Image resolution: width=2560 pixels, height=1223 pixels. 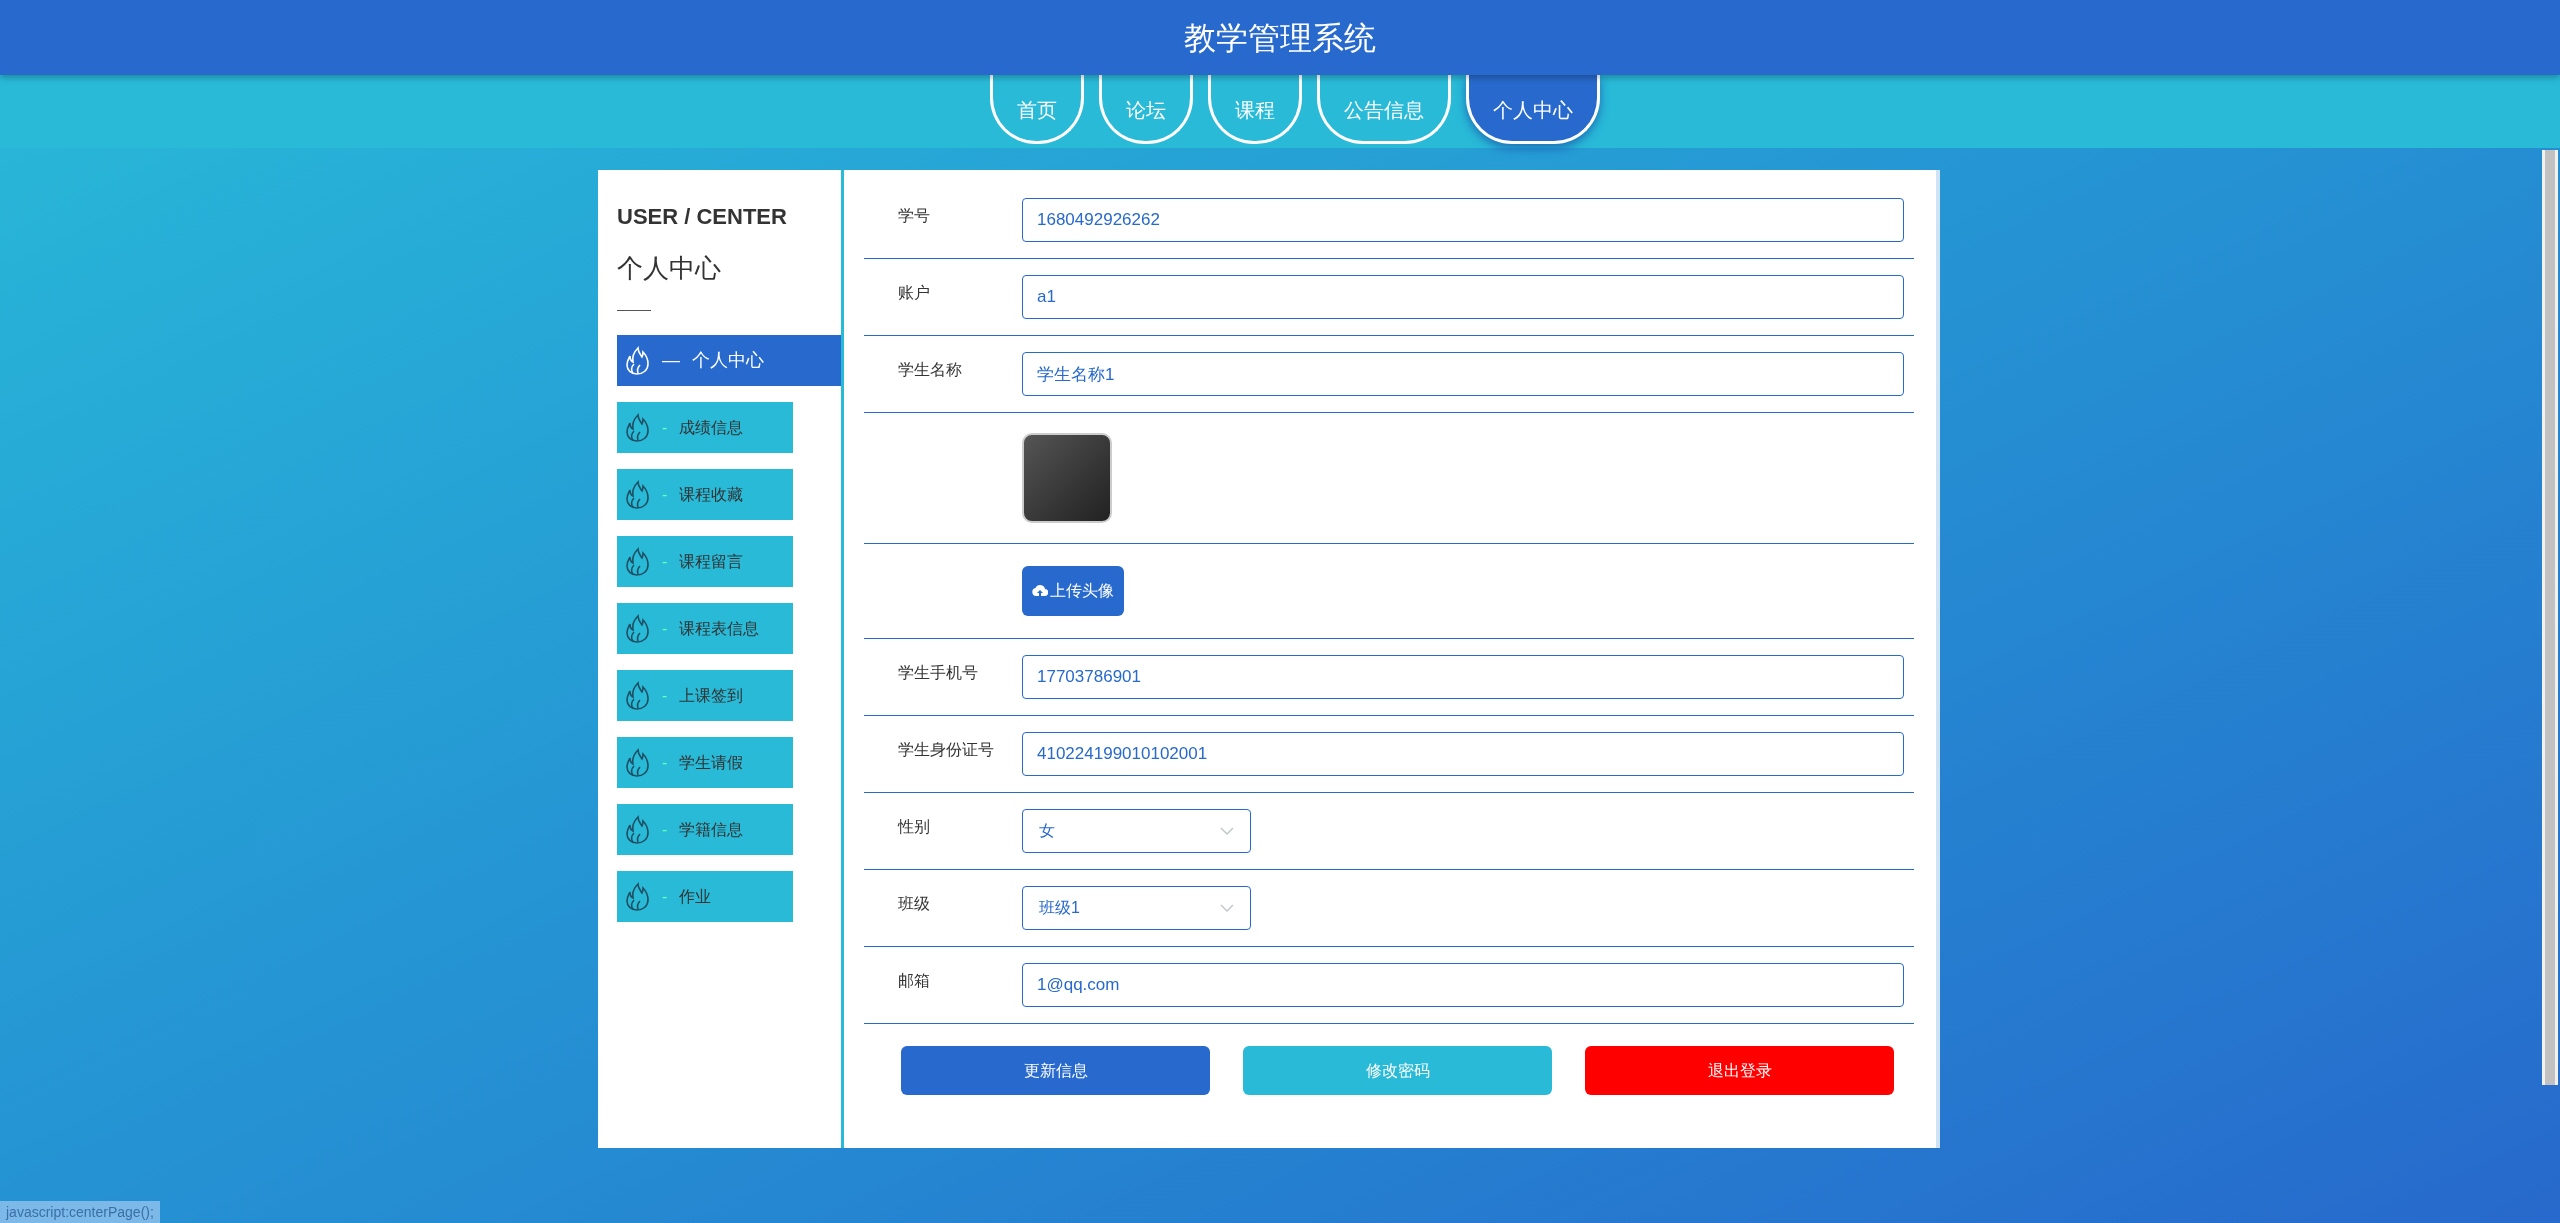 I want to click on sidebar-item-label: 课程收藏, so click(x=711, y=494).